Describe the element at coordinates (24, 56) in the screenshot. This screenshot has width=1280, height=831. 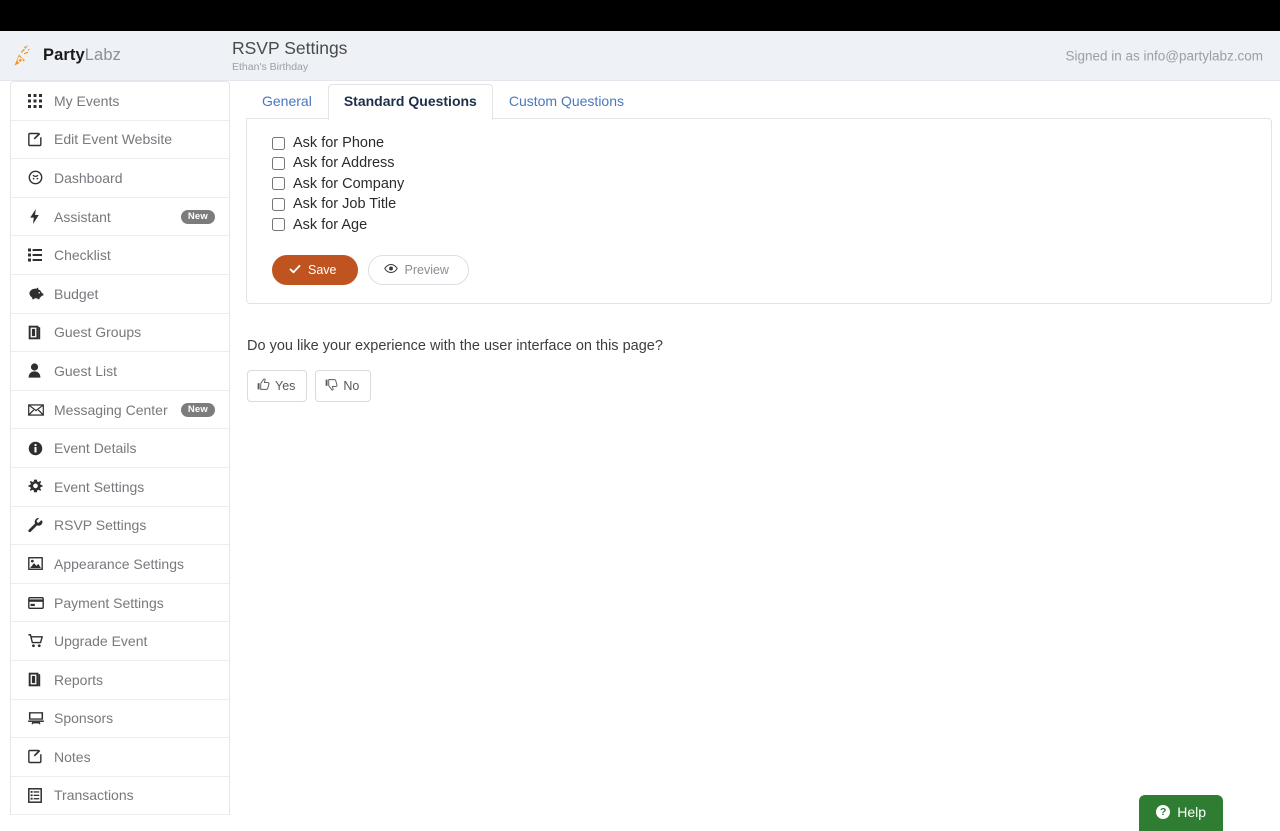
I see `party-popper-icon` at that location.